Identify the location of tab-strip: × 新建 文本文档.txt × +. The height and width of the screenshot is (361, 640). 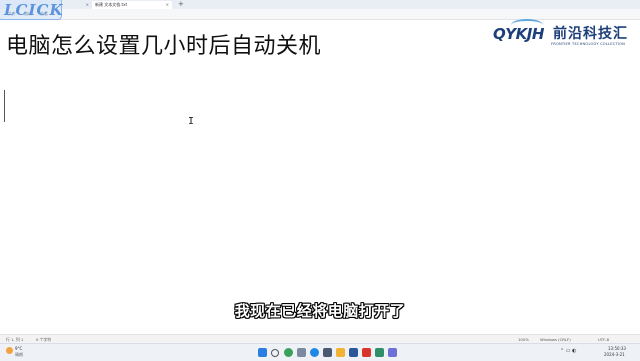
(320, 4).